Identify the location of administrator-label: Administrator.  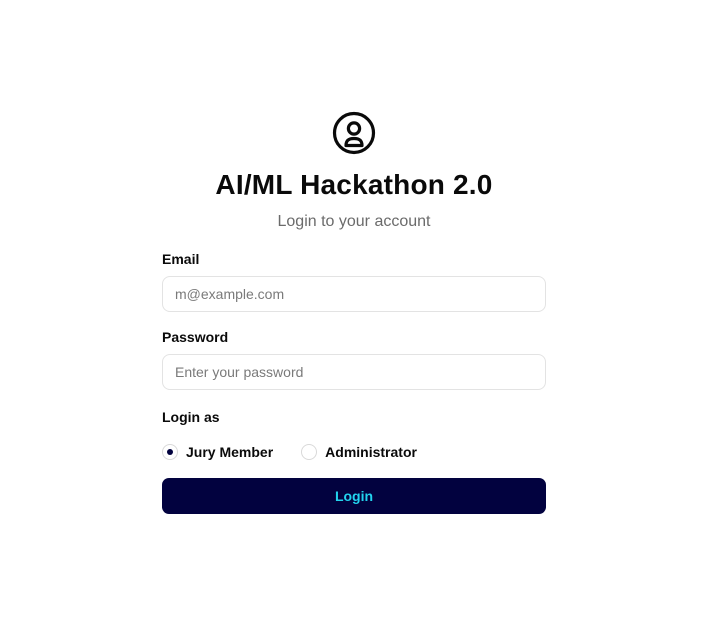
(371, 452).